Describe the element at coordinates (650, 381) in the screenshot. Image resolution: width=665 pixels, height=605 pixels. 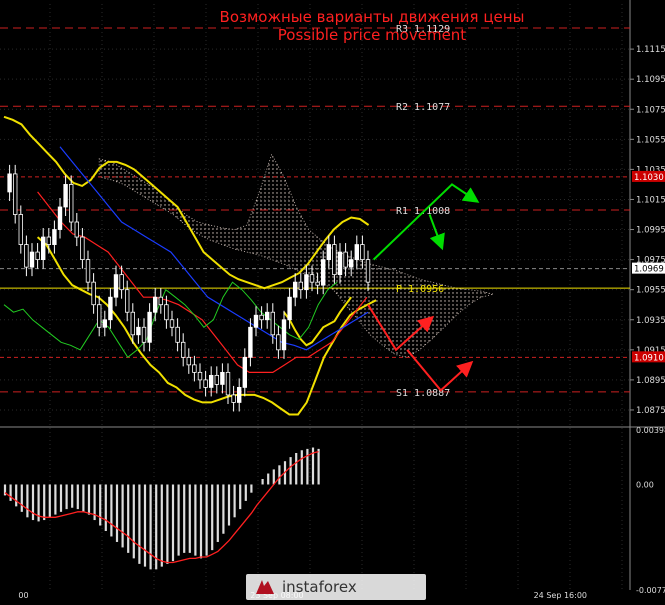
I see `price-tick-label: 1.0895` at that location.